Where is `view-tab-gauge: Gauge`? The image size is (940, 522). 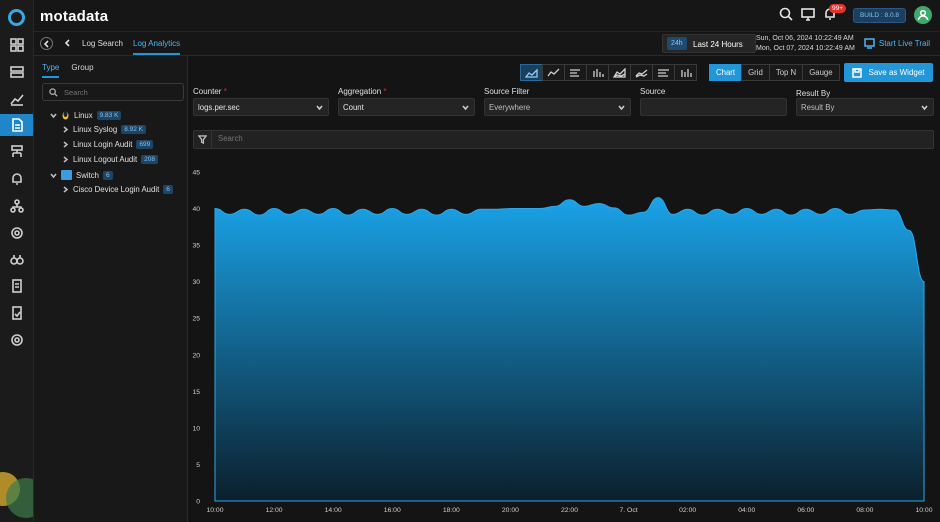 view-tab-gauge: Gauge is located at coordinates (821, 72).